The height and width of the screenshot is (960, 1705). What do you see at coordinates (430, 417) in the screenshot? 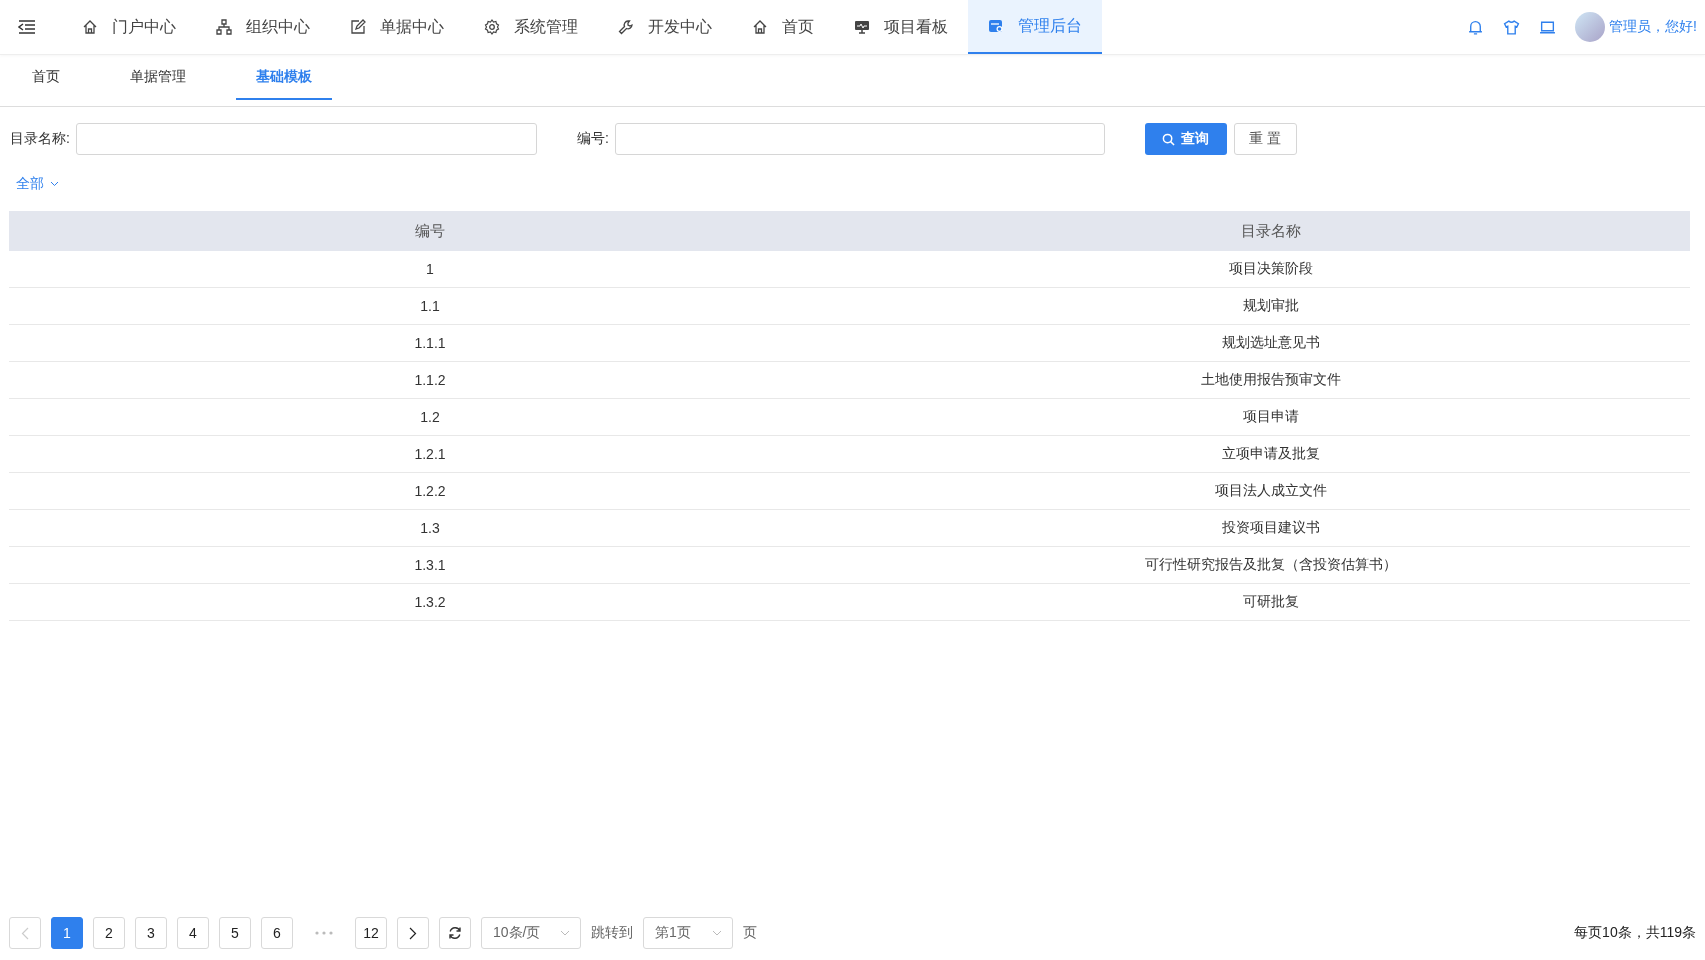
I see `table-cell: 1.2` at bounding box center [430, 417].